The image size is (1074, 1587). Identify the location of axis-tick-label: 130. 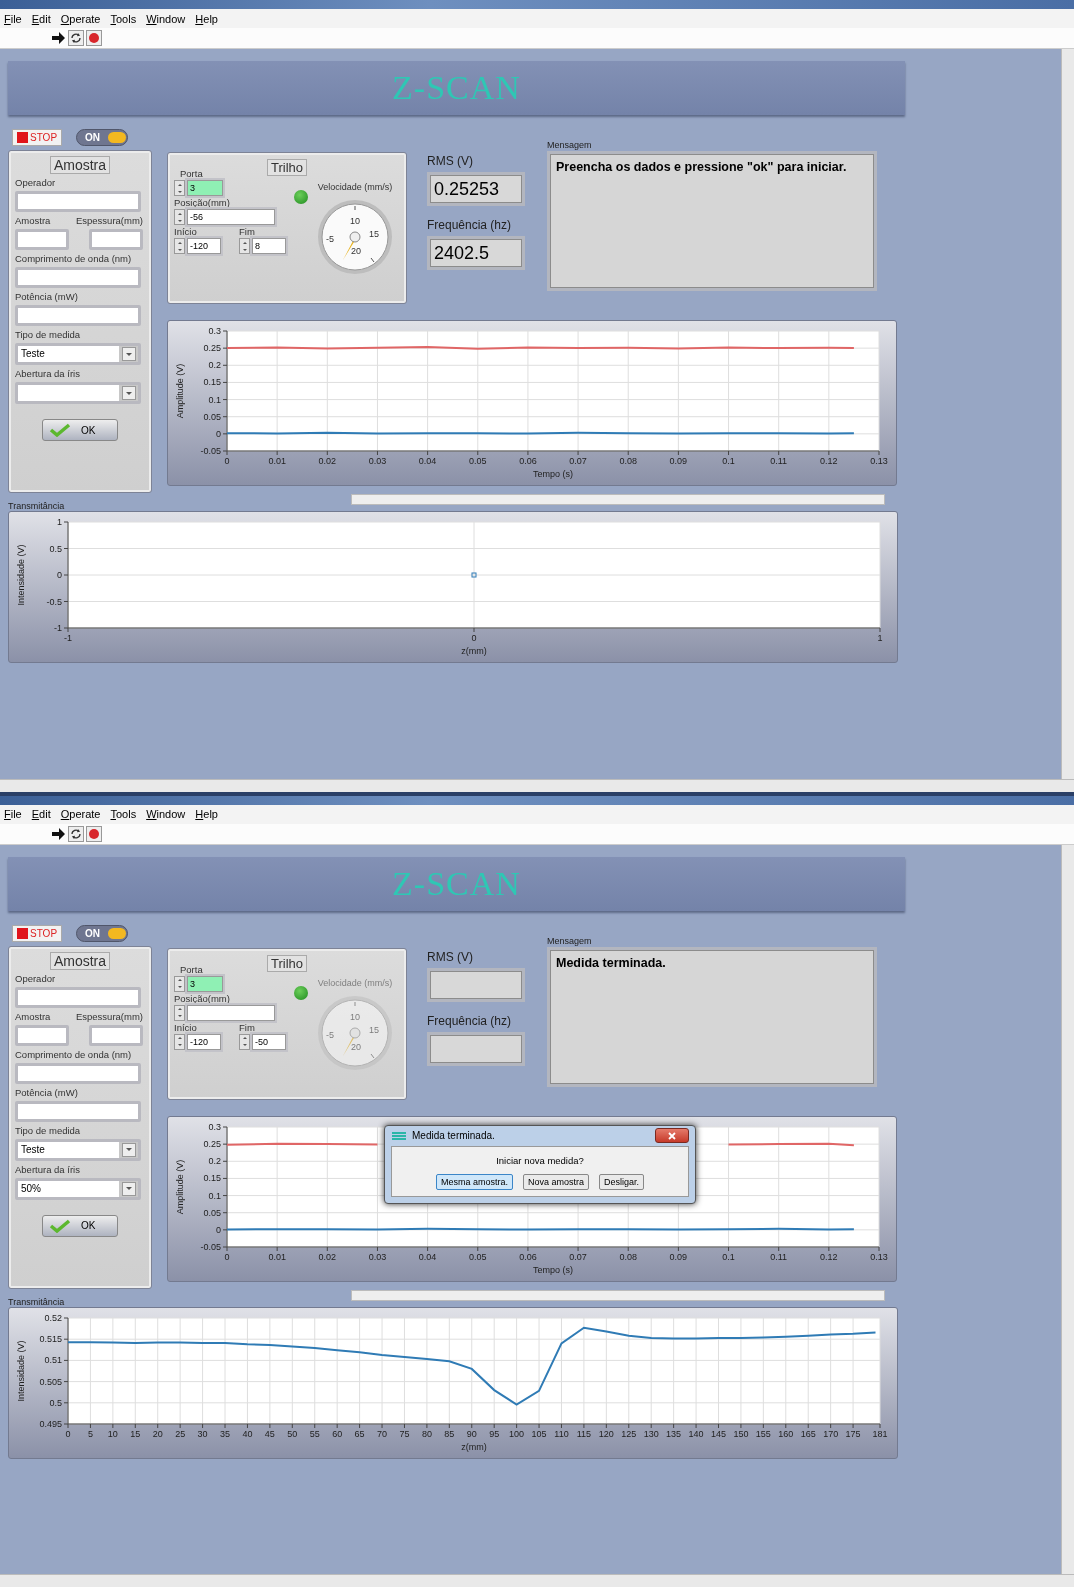
(651, 1433).